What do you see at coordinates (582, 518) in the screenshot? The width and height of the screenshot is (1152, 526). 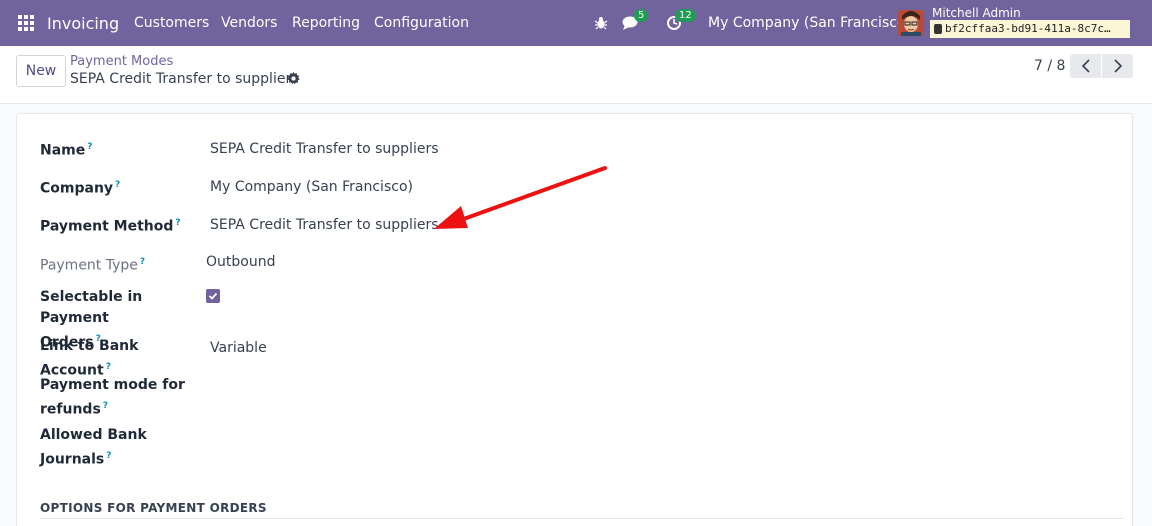 I see `section-divider` at bounding box center [582, 518].